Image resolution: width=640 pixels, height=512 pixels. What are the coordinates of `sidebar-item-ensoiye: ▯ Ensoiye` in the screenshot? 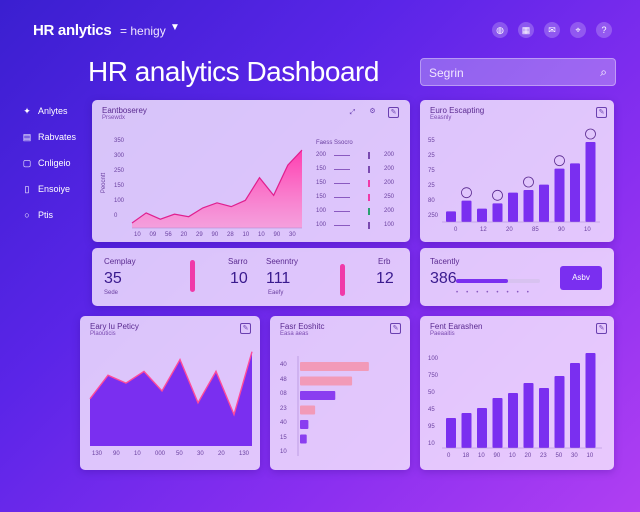 It's located at (53, 189).